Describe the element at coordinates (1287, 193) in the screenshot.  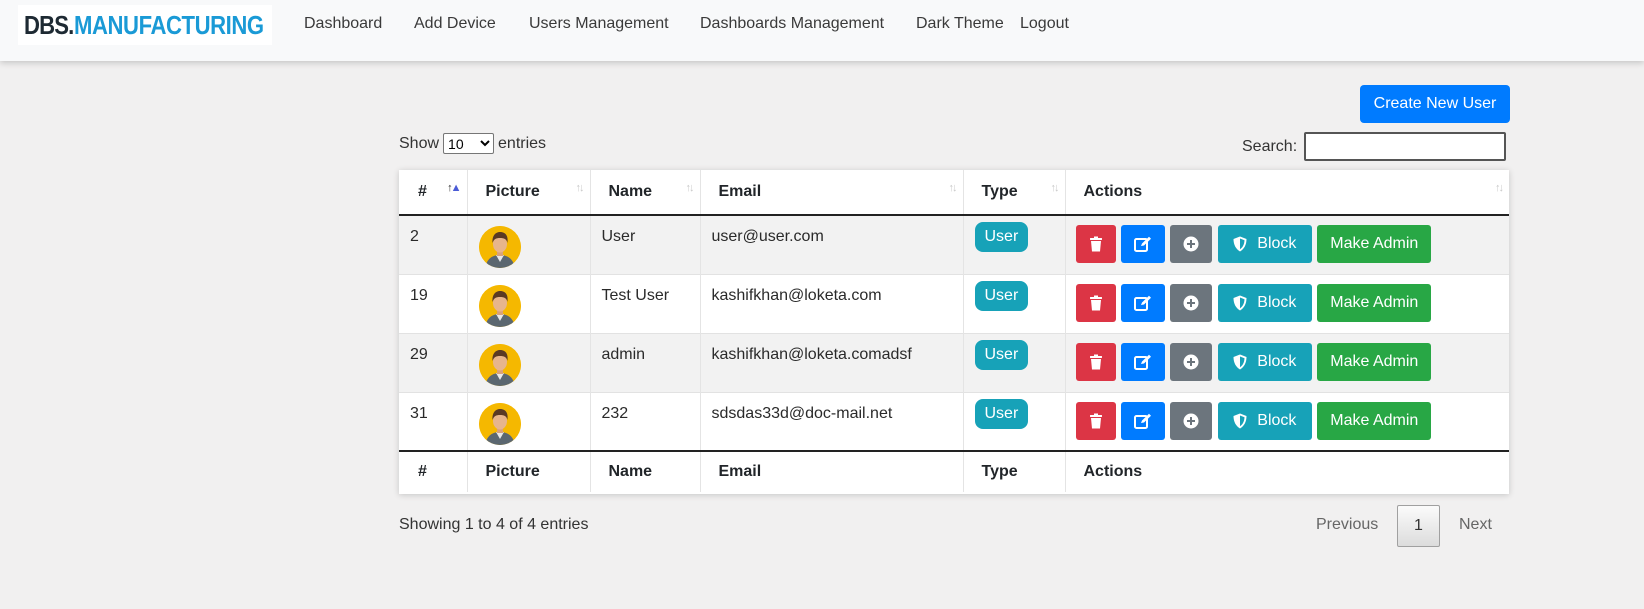
I see `column-header-actions: Actions ↑↓` at that location.